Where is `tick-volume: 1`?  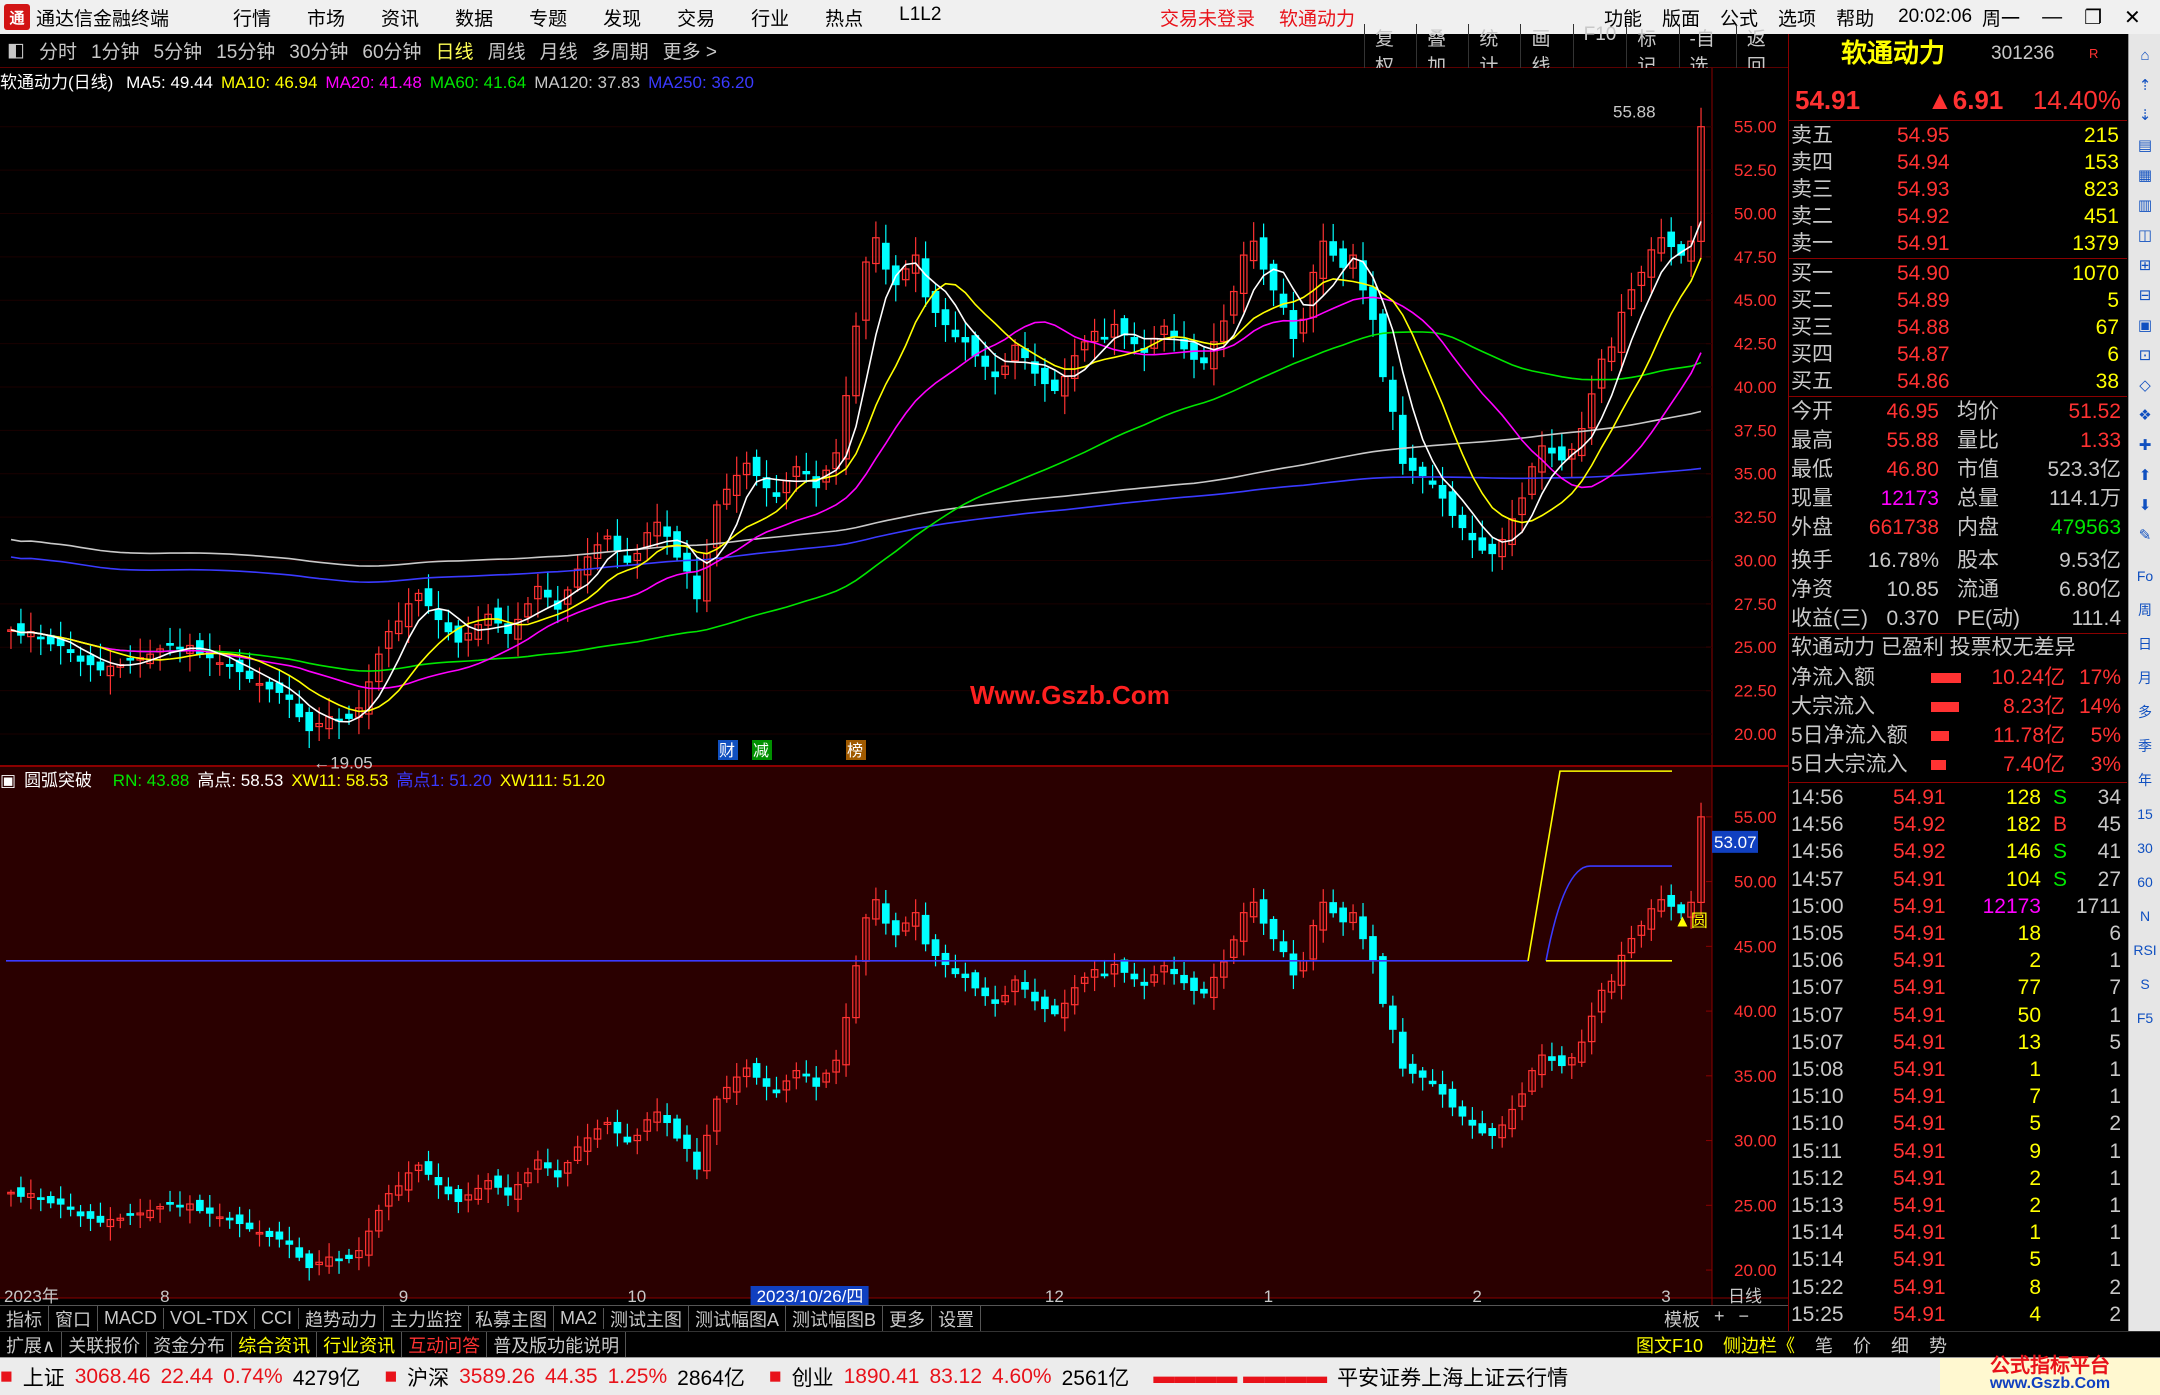
tick-volume: 1 is located at coordinates (2035, 1233).